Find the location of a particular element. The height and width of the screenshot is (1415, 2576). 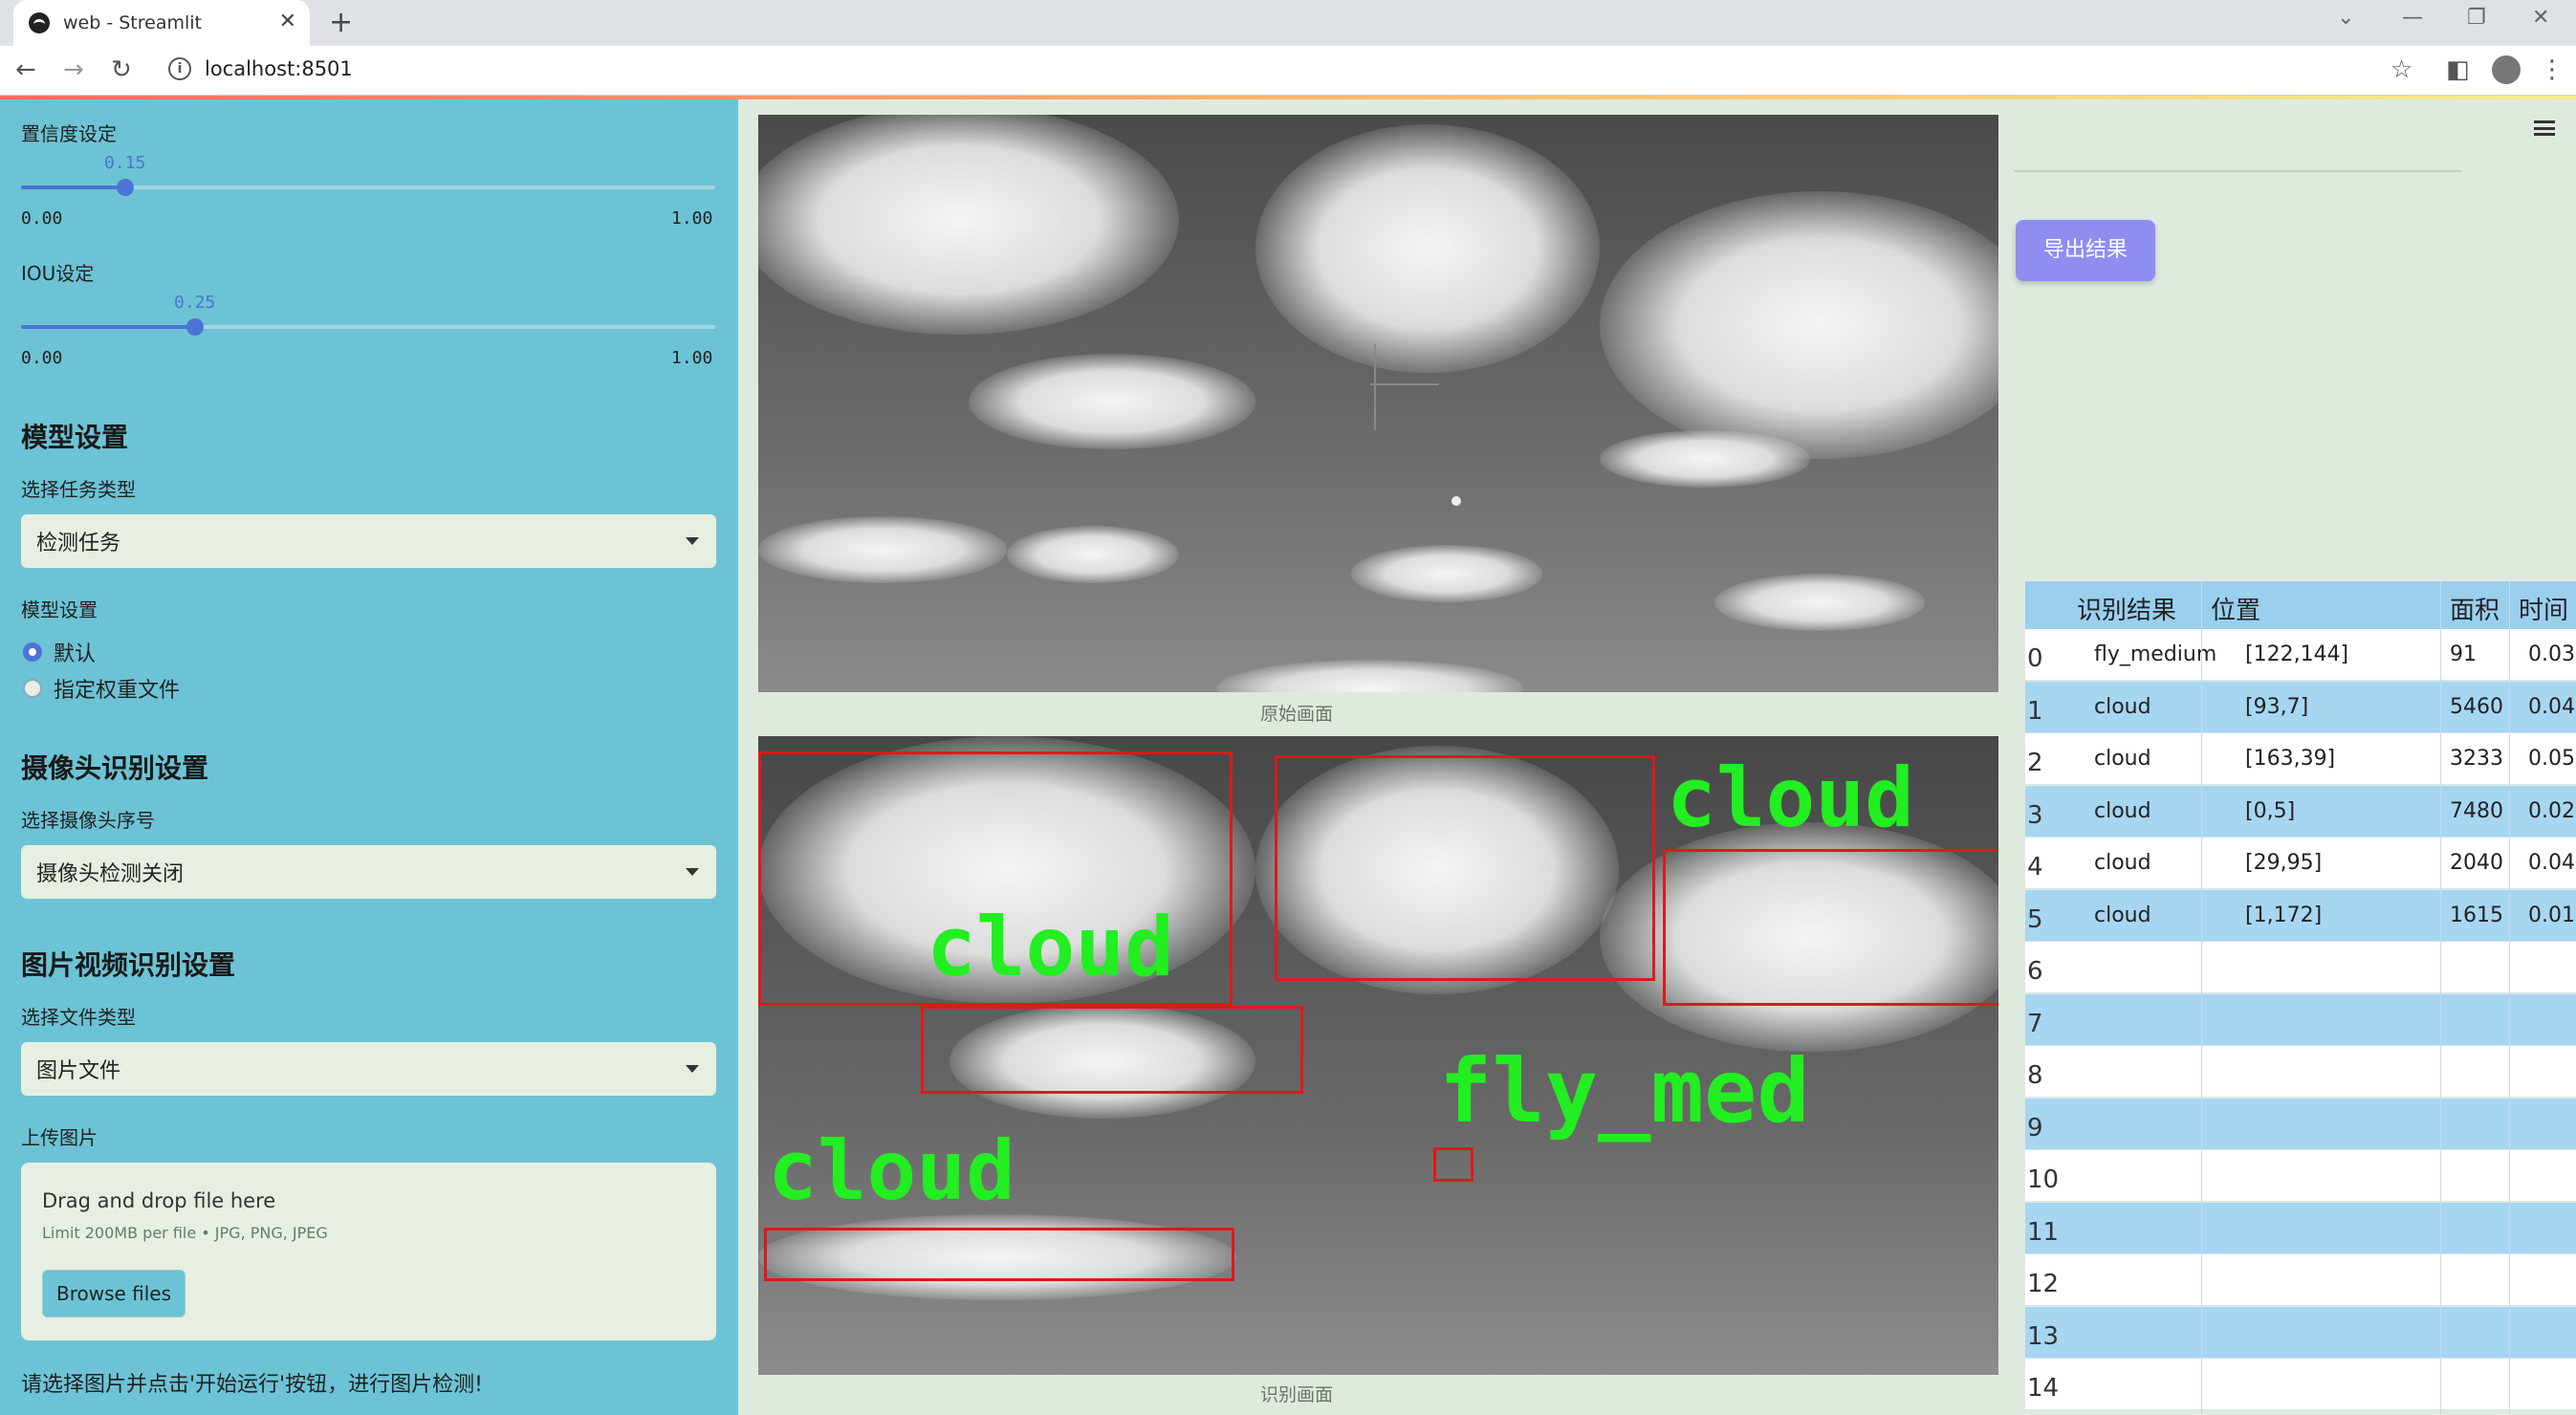

row-index: 7 is located at coordinates (2035, 1023).